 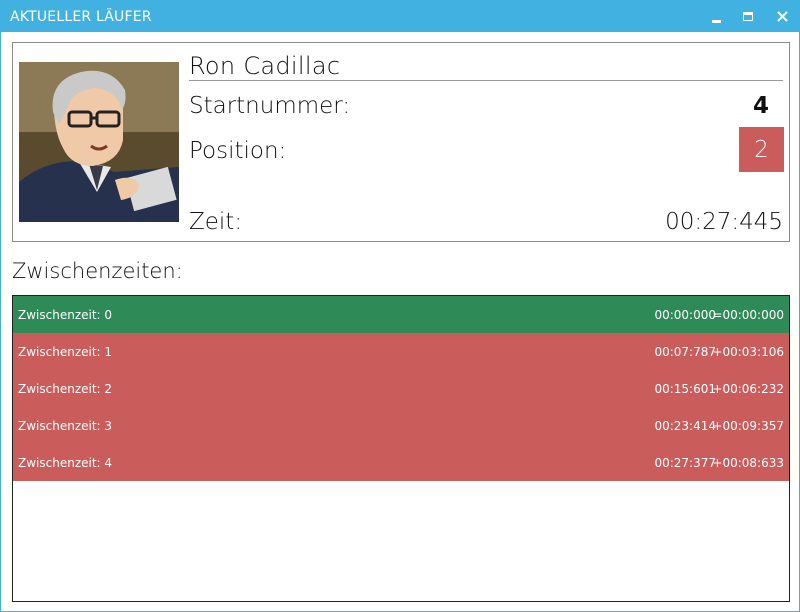 I want to click on split-label: Zwischenzeit: 2, so click(x=65, y=389).